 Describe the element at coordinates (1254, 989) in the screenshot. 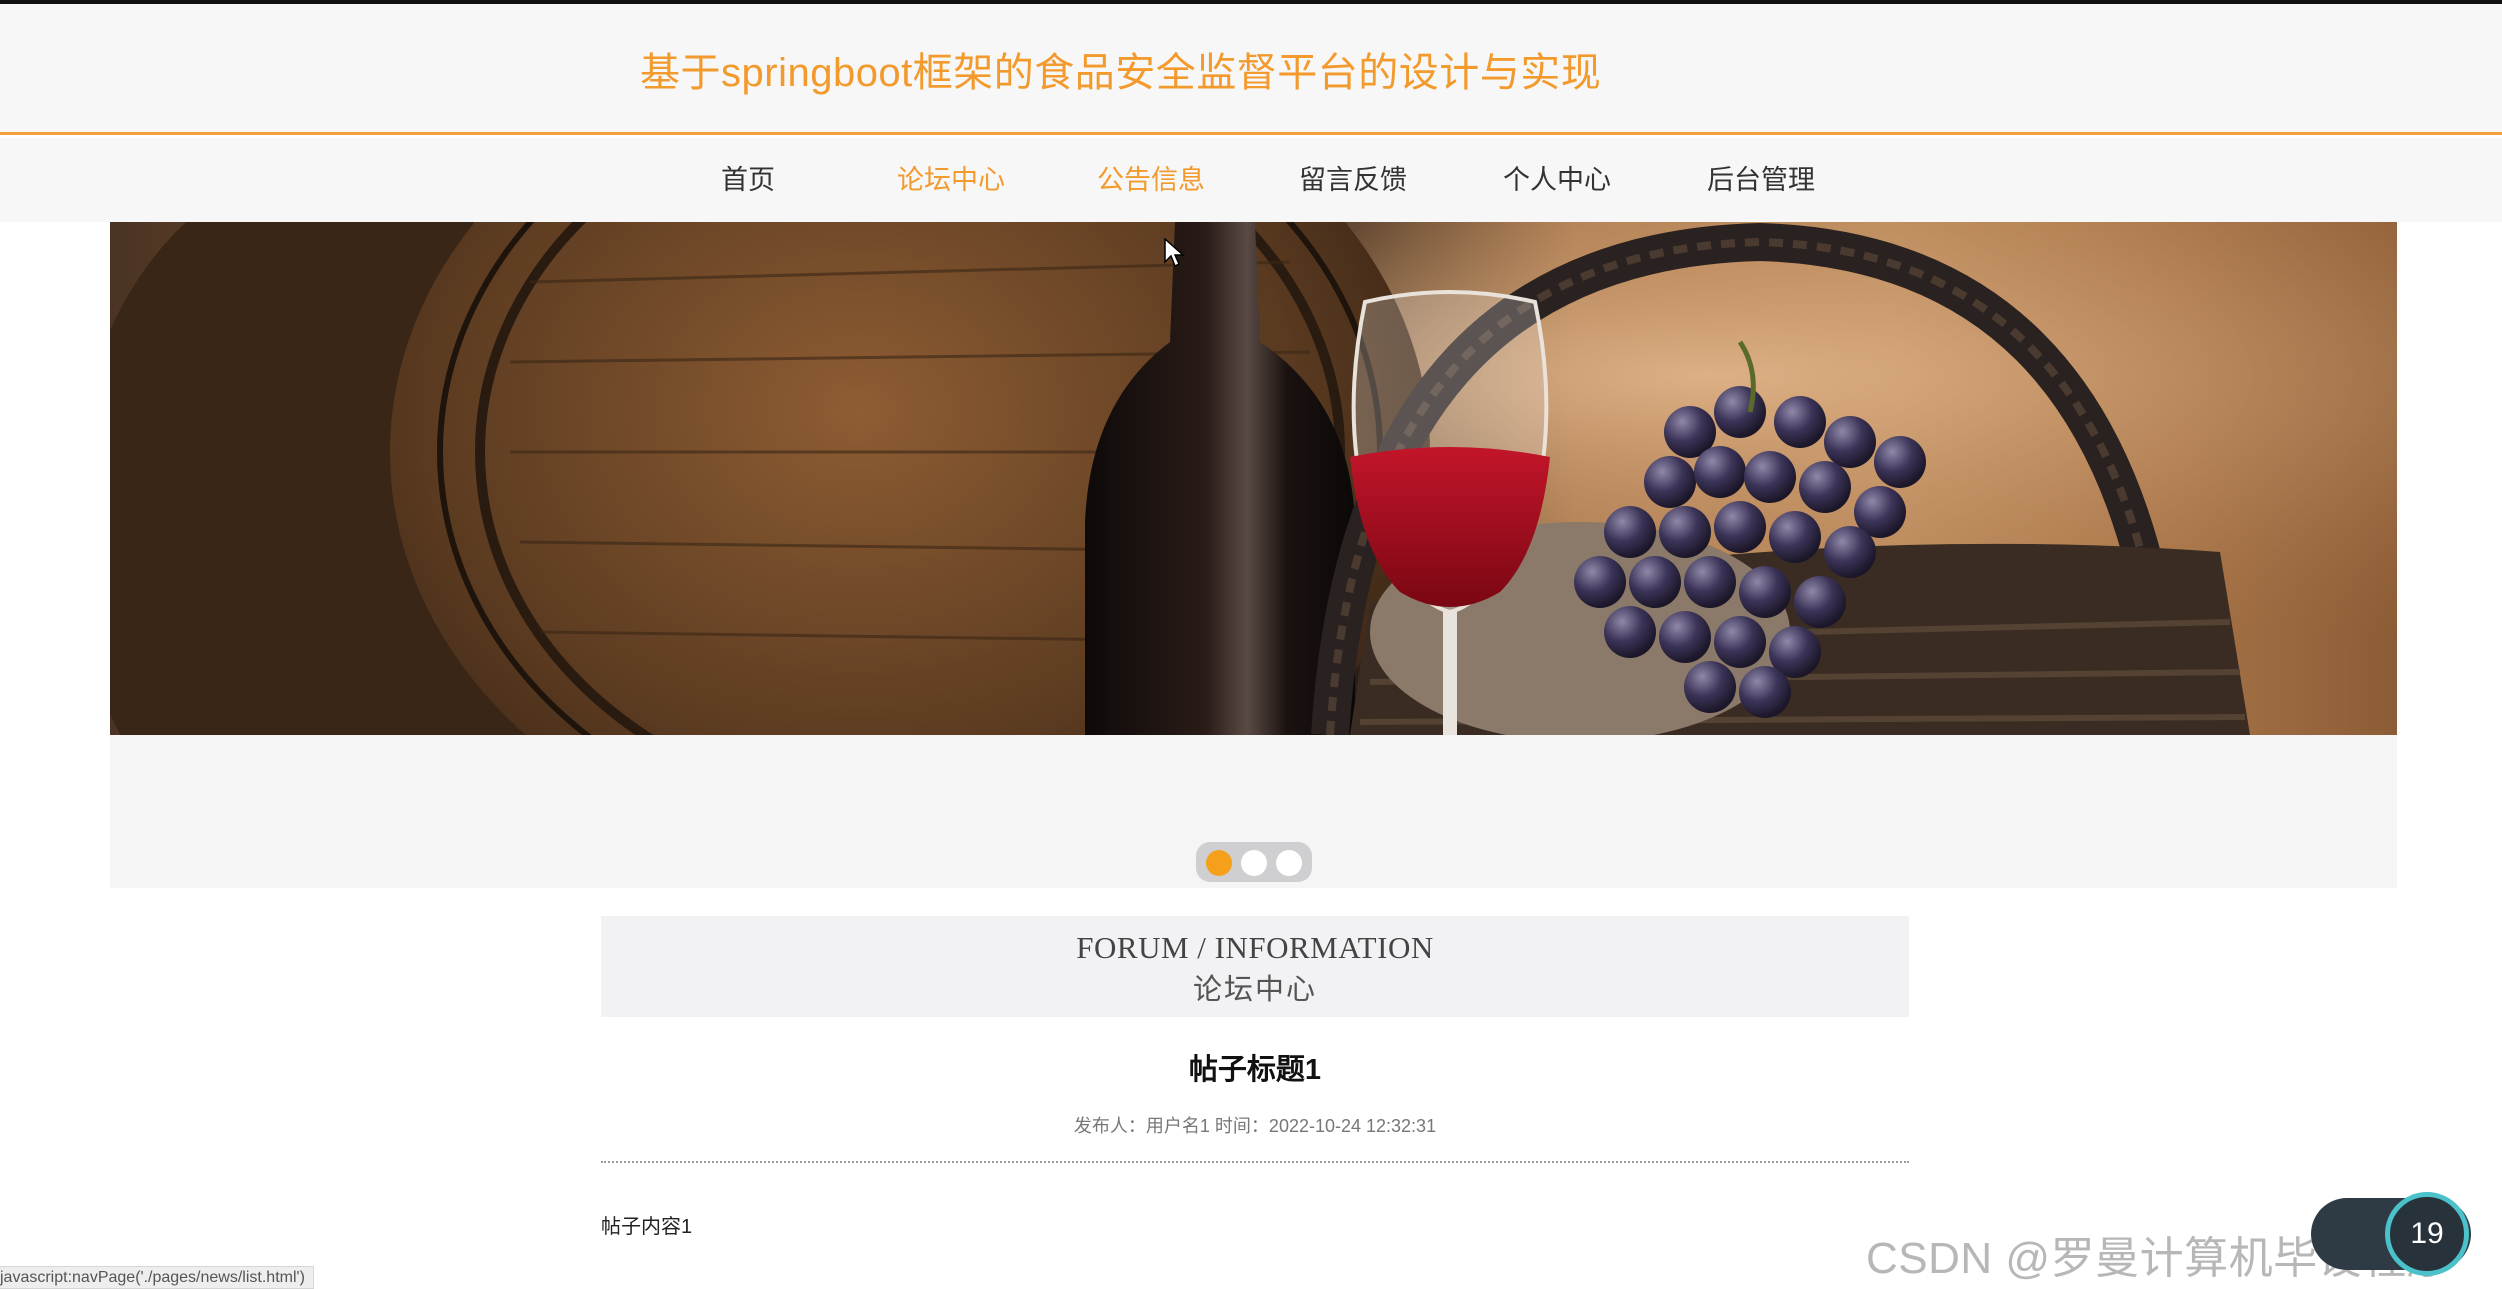

I see `section-title-cn: 论坛中心` at that location.